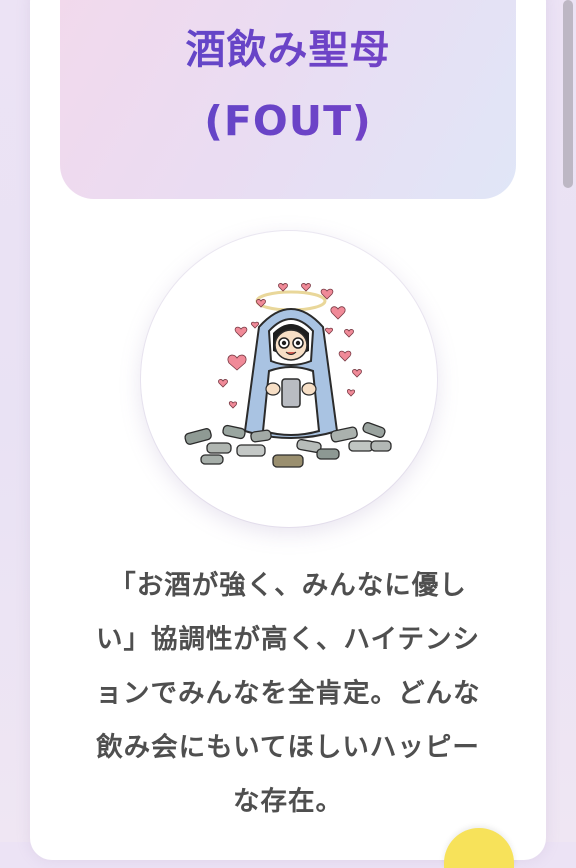 The image size is (576, 868). Describe the element at coordinates (288, 121) in the screenshot. I see `result-type-code: (FOUT)` at that location.